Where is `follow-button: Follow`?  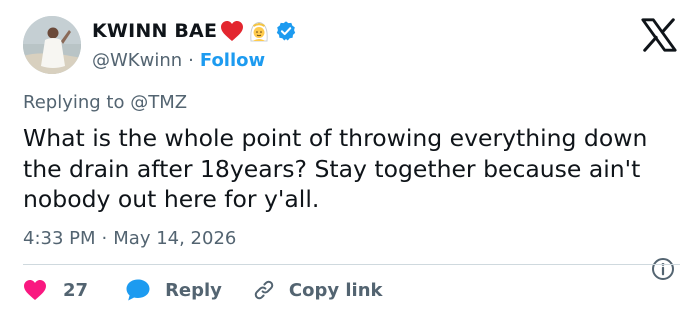
follow-button: Follow is located at coordinates (232, 60).